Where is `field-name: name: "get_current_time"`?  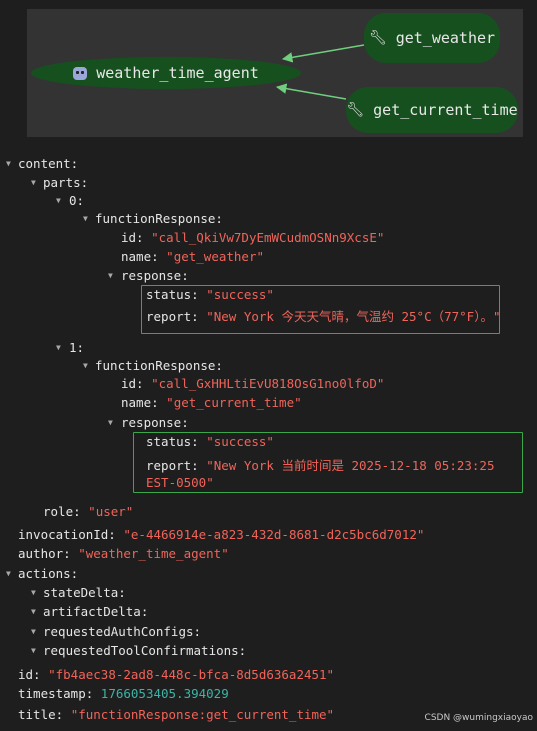 field-name: name: "get_current_time" is located at coordinates (211, 402).